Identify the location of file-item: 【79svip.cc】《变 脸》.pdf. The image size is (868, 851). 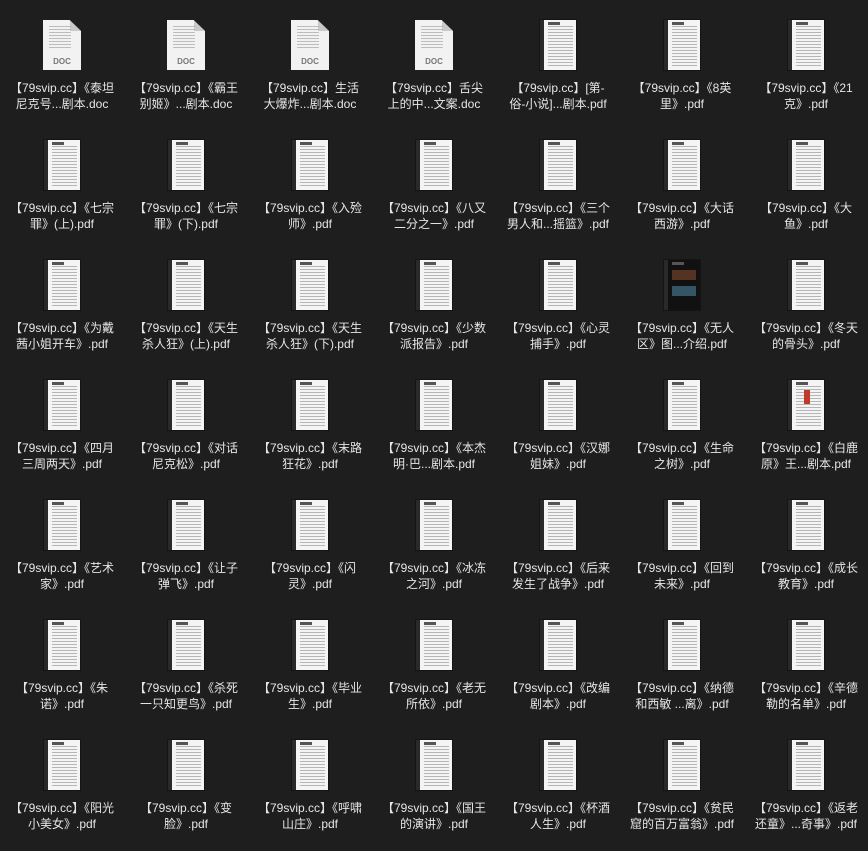
(186, 775).